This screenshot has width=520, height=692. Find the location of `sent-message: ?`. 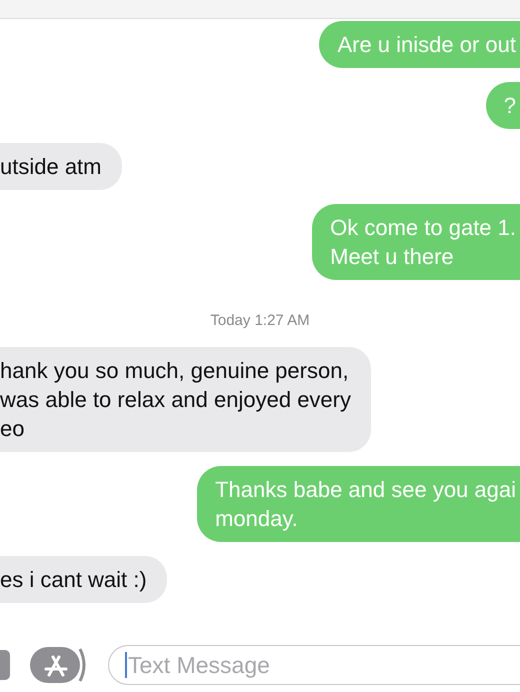

sent-message: ? is located at coordinates (503, 105).